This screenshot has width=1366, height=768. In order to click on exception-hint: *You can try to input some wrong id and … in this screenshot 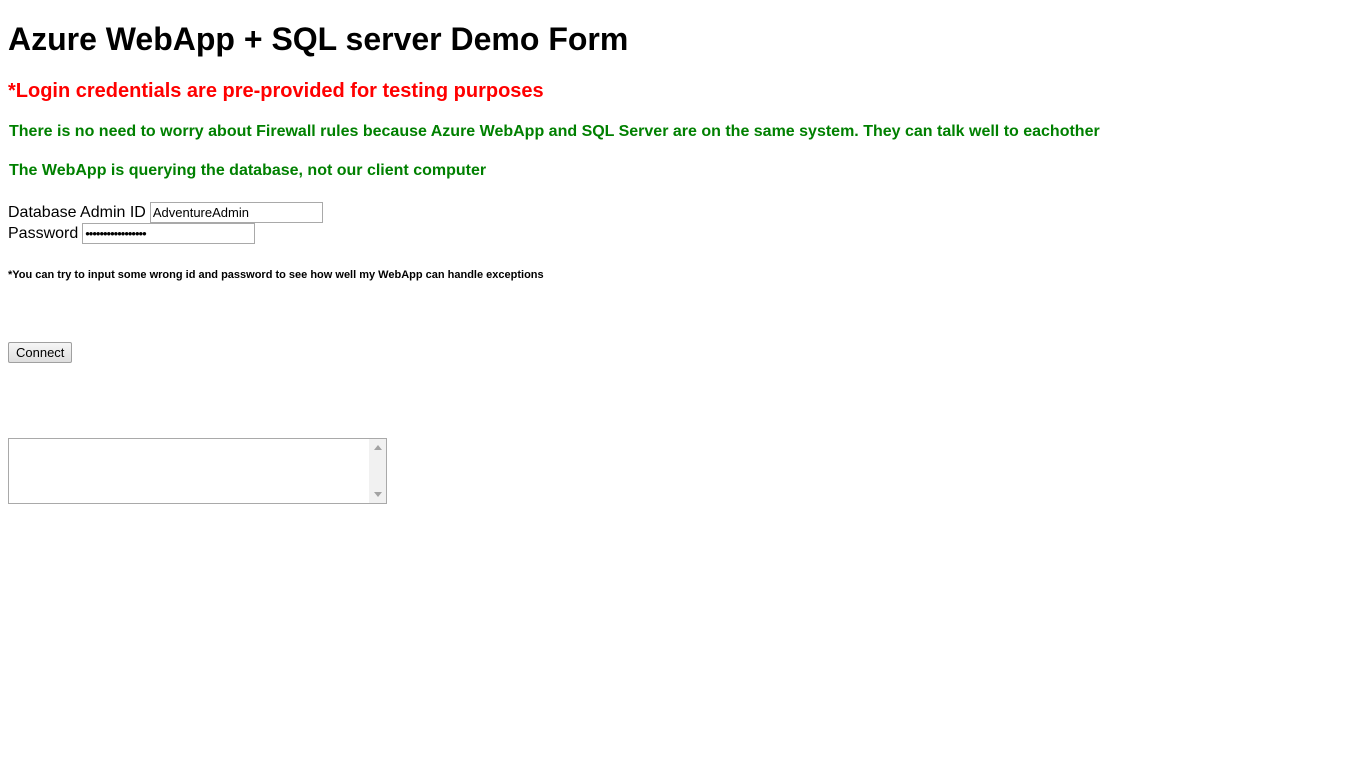, I will do `click(276, 275)`.